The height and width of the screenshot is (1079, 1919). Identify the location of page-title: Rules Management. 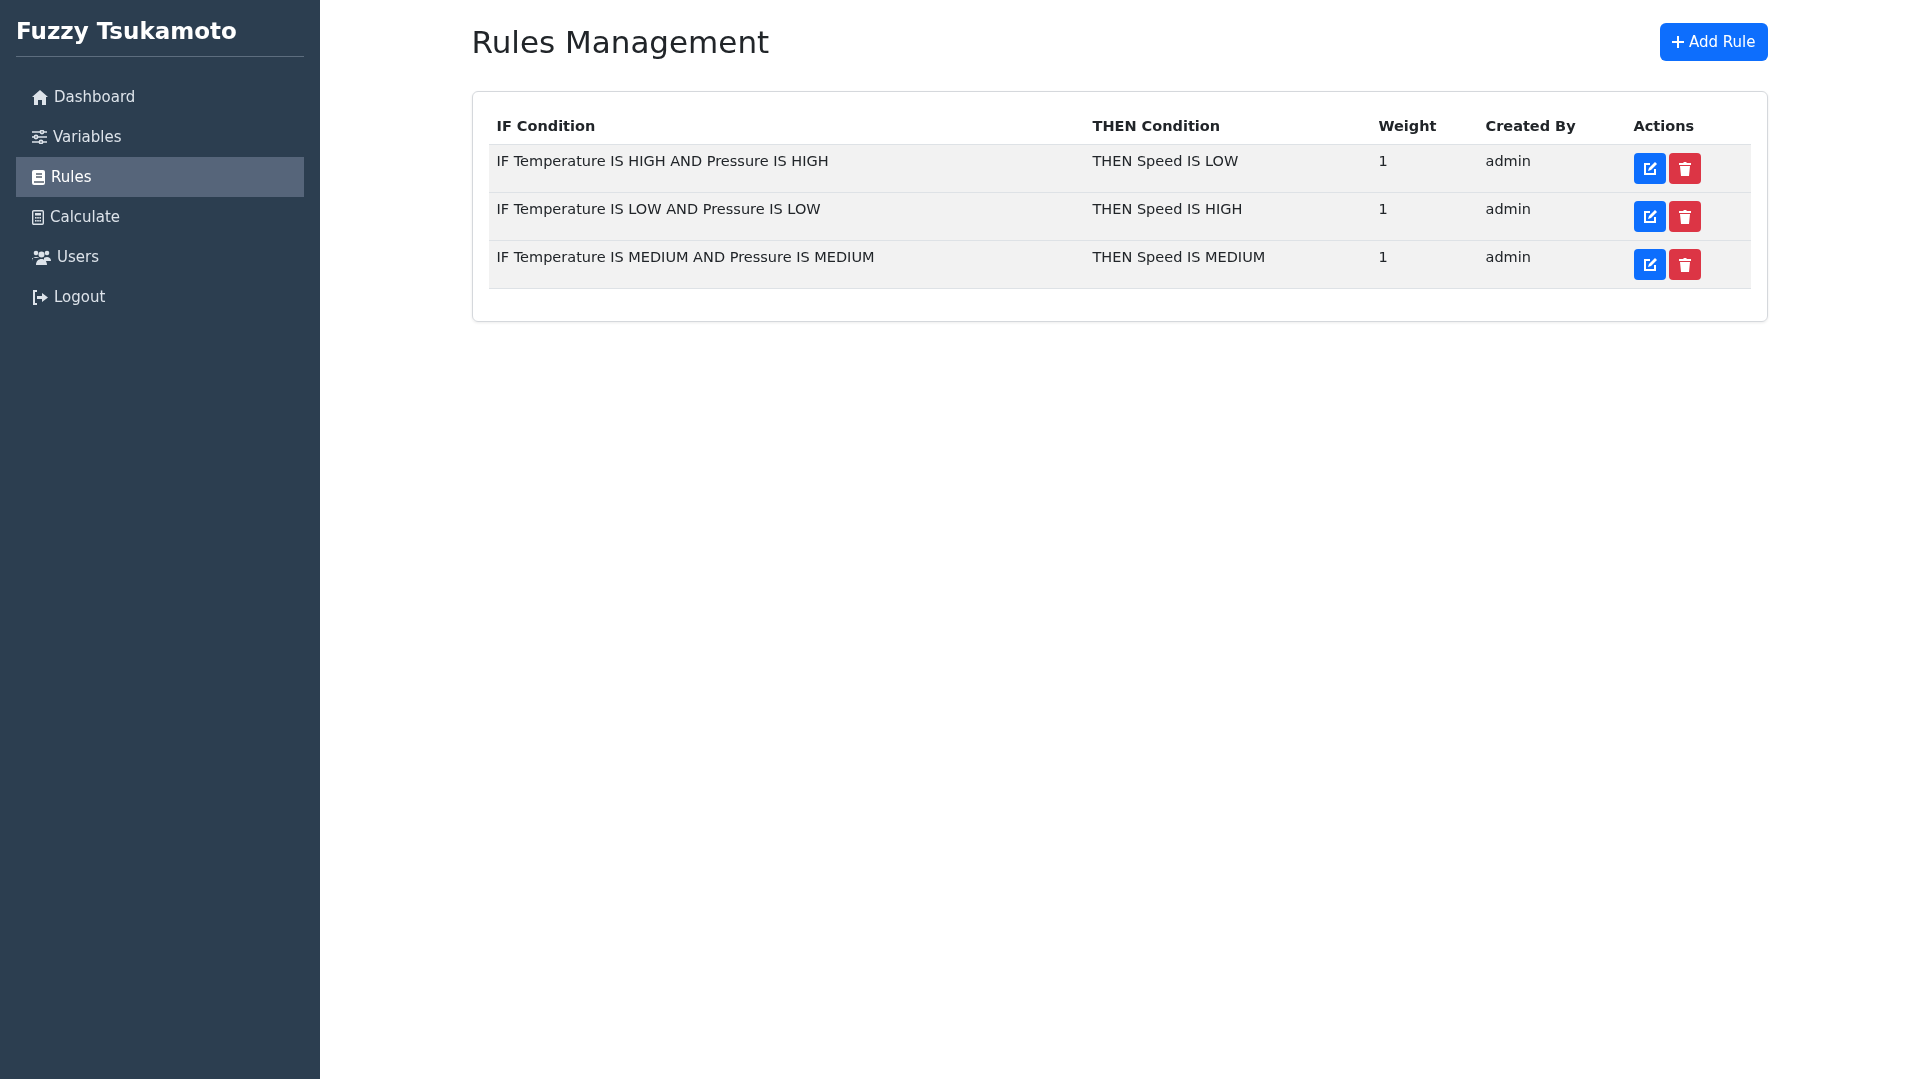
(620, 42).